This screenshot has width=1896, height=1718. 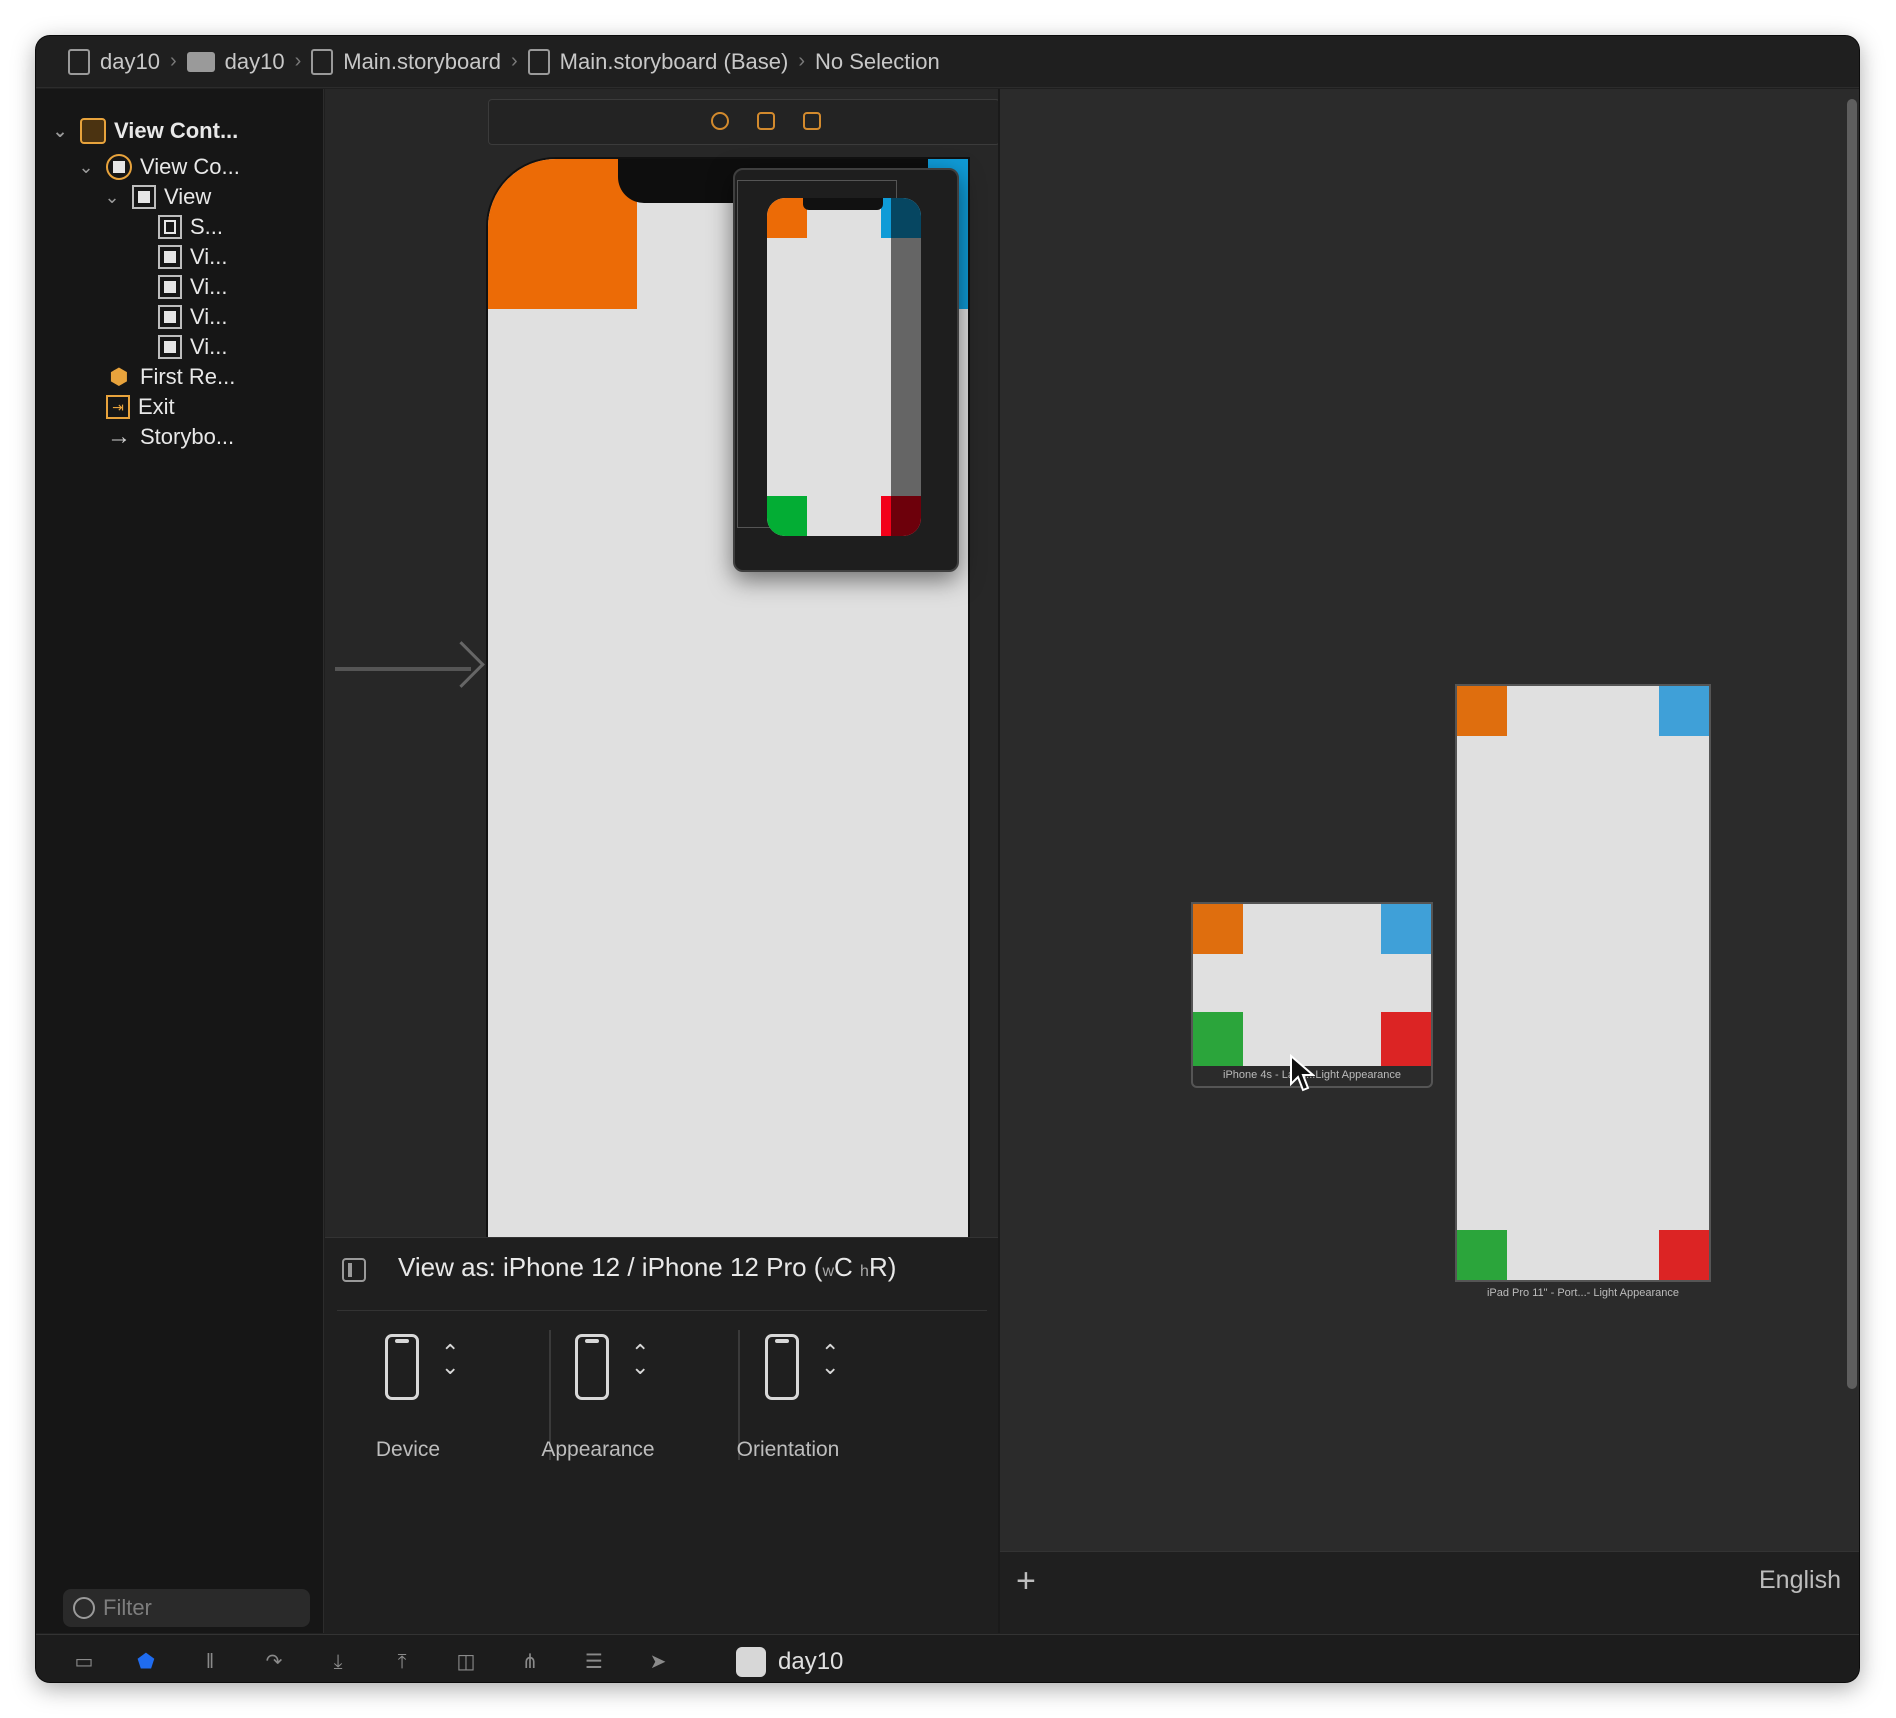 I want to click on debug-scheme-label: day10, so click(x=811, y=1661).